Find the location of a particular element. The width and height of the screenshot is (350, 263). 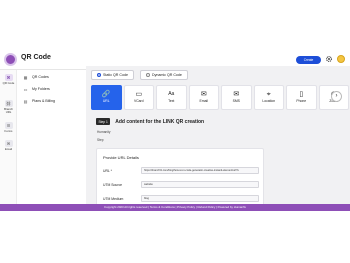

type-email: ✉ Email is located at coordinates (203, 97).